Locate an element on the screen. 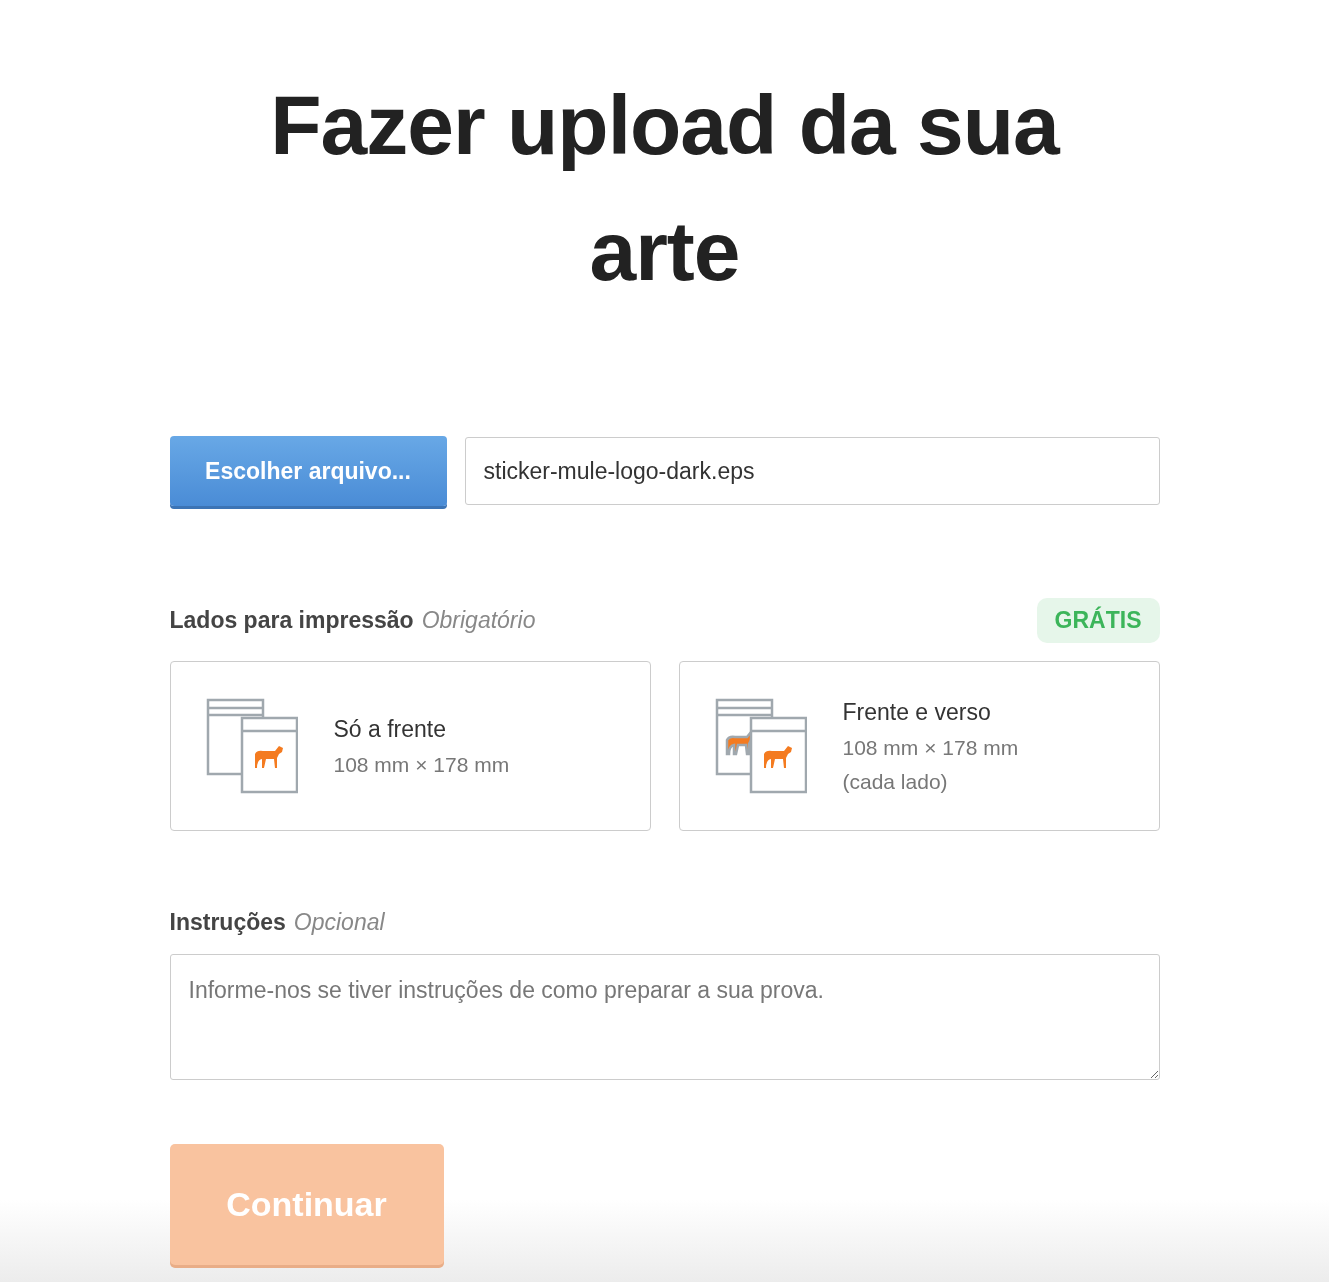 The width and height of the screenshot is (1329, 1282). page-title: Fazer upload da sua arte is located at coordinates (665, 188).